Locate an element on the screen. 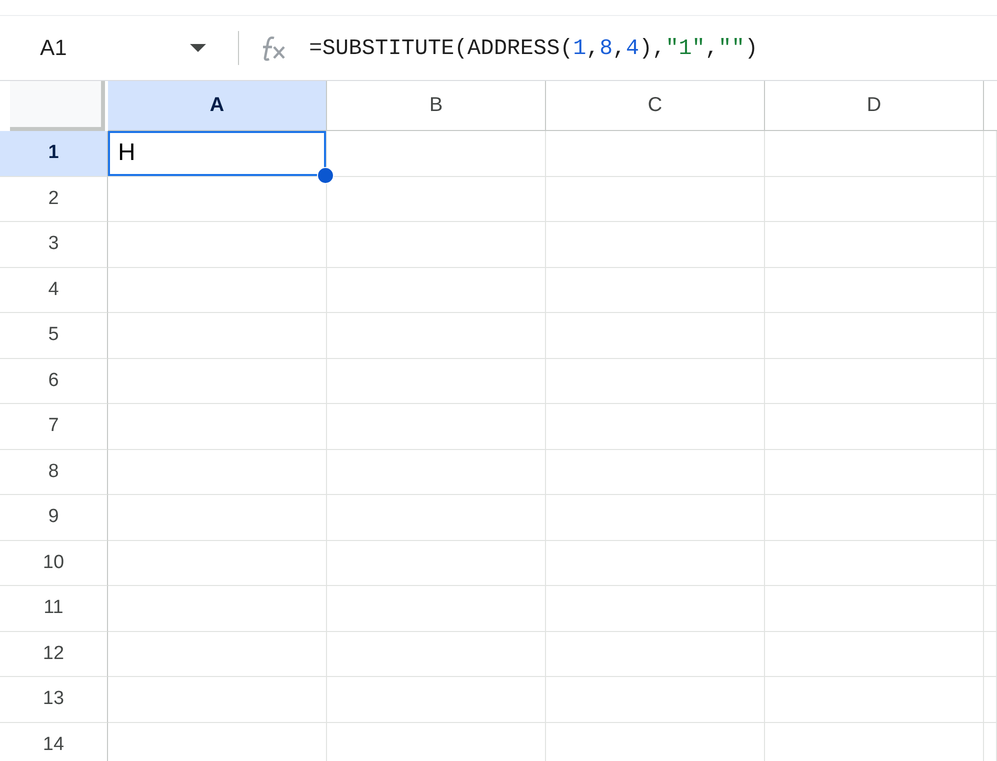 This screenshot has width=997, height=761. column-header: C is located at coordinates (655, 106).